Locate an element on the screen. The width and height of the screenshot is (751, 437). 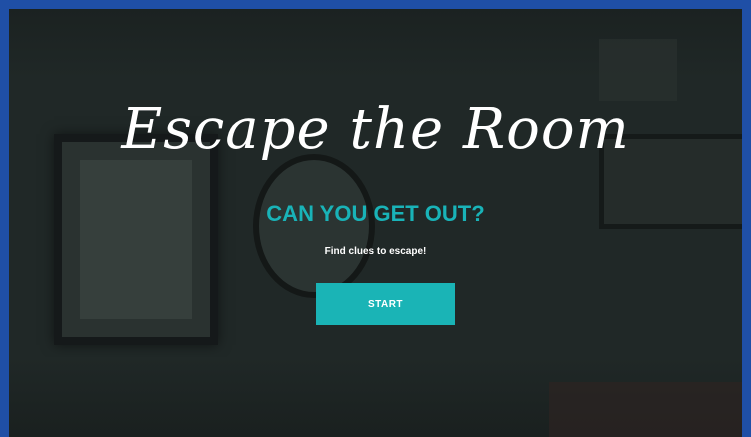
game-subtitle: CAN YOU GET OUT? is located at coordinates (375, 213).